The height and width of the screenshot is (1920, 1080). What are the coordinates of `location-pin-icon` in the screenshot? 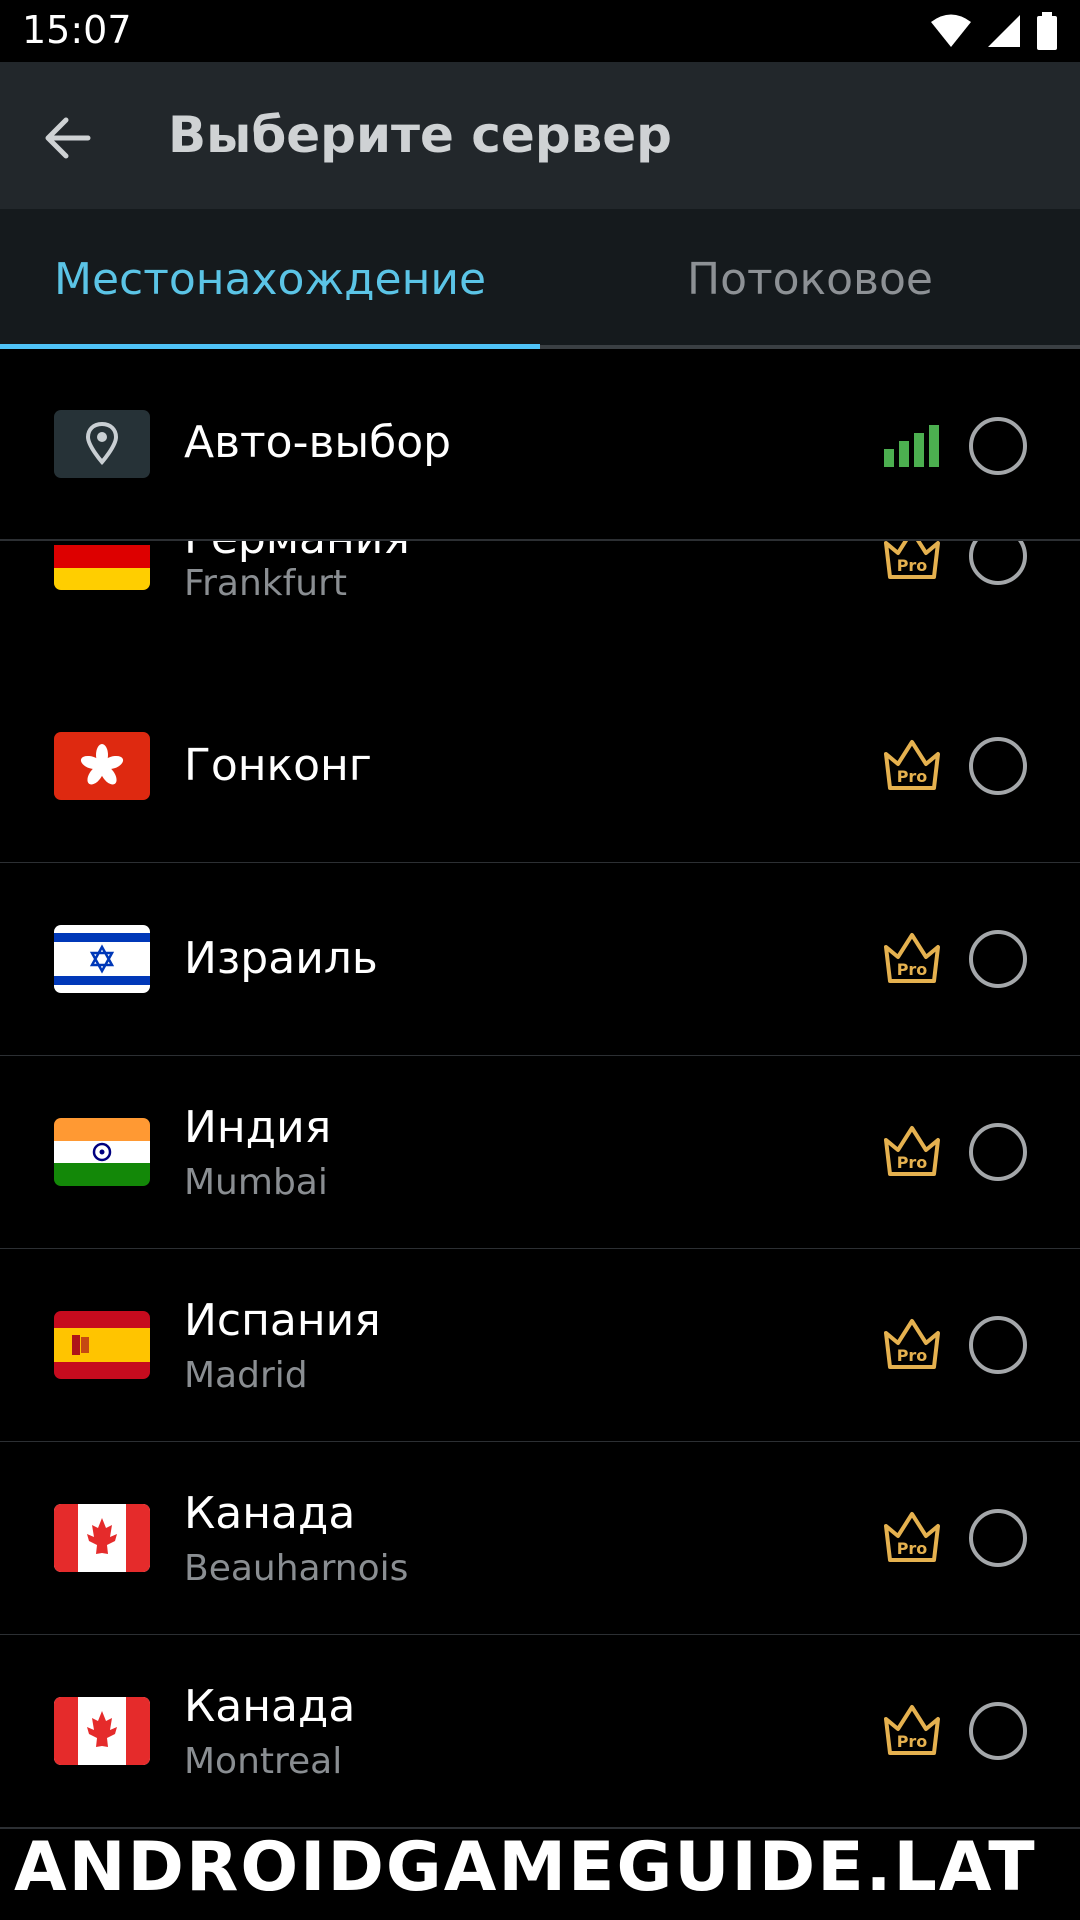 It's located at (102, 444).